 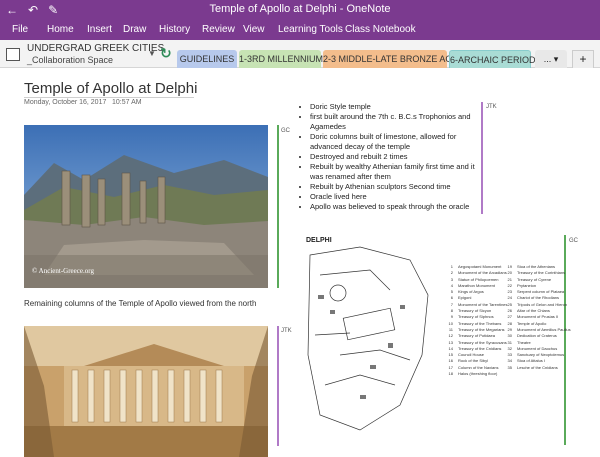 I want to click on map-title: DELPHI, so click(x=319, y=240).